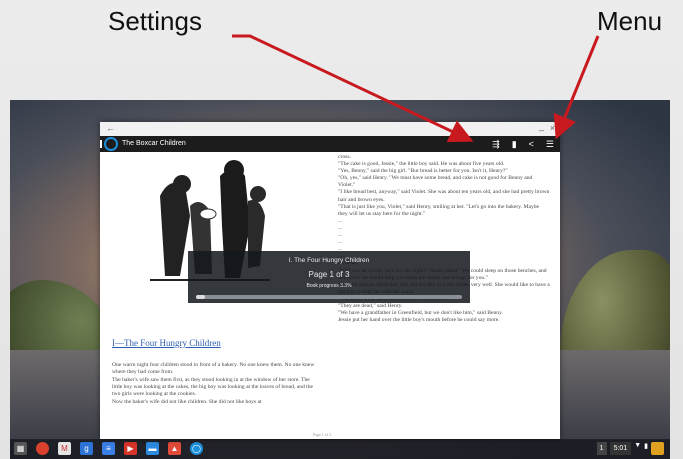 The width and height of the screenshot is (683, 459). What do you see at coordinates (329, 274) in the screenshot?
I see `overlay-page: Page 1 of 3` at bounding box center [329, 274].